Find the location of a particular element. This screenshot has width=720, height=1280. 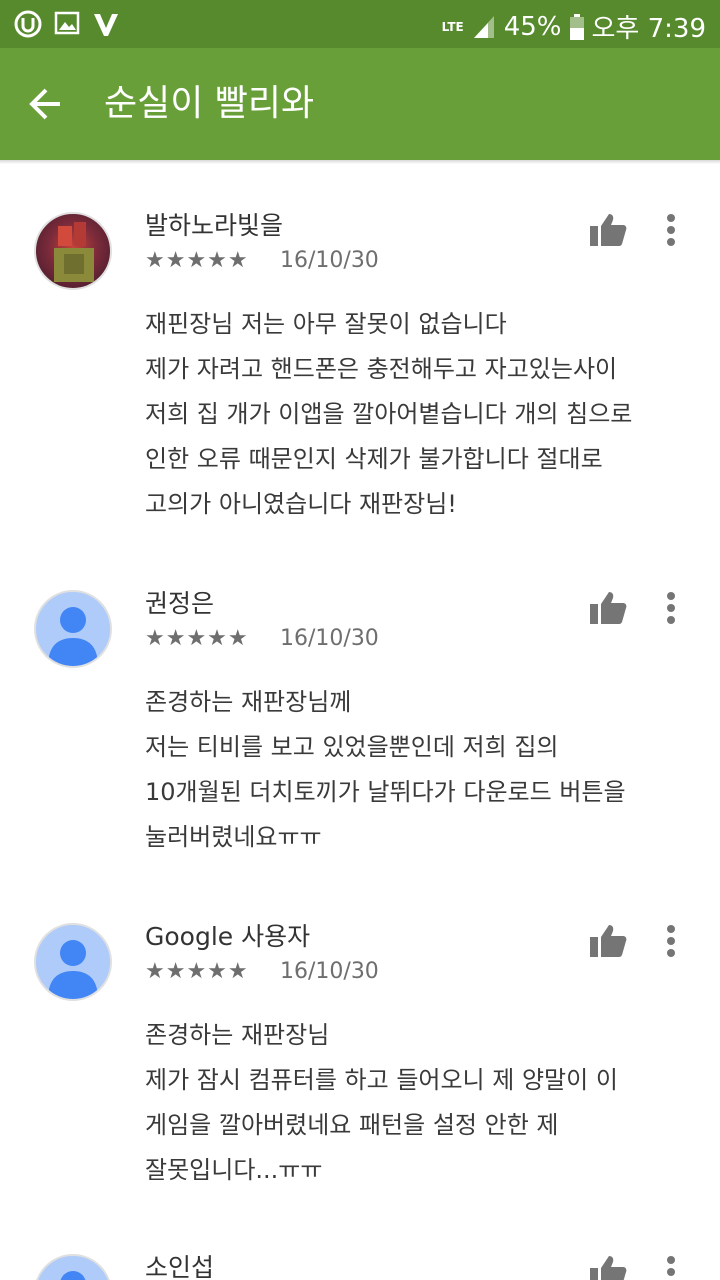

app-bar: 순실이 빨리와 is located at coordinates (360, 104).